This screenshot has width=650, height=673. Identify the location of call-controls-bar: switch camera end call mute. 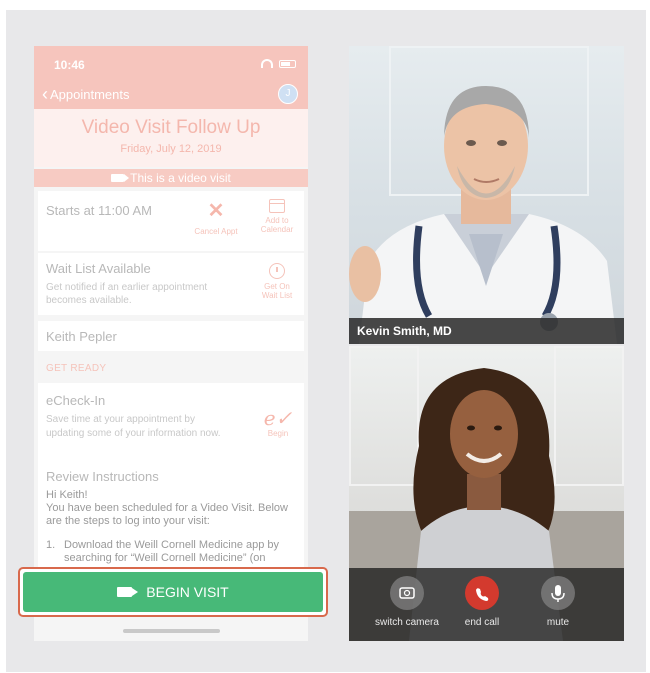
(486, 604).